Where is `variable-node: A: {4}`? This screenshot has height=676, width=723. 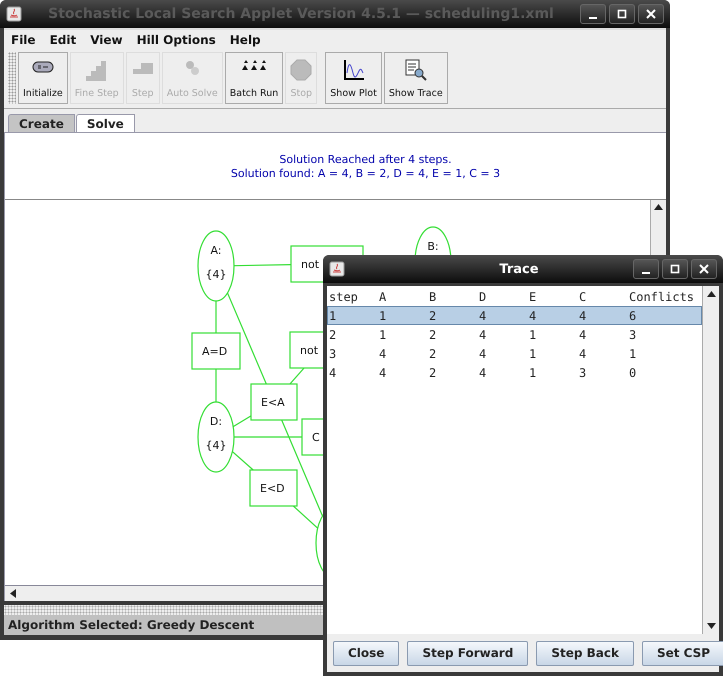 variable-node: A: {4} is located at coordinates (216, 266).